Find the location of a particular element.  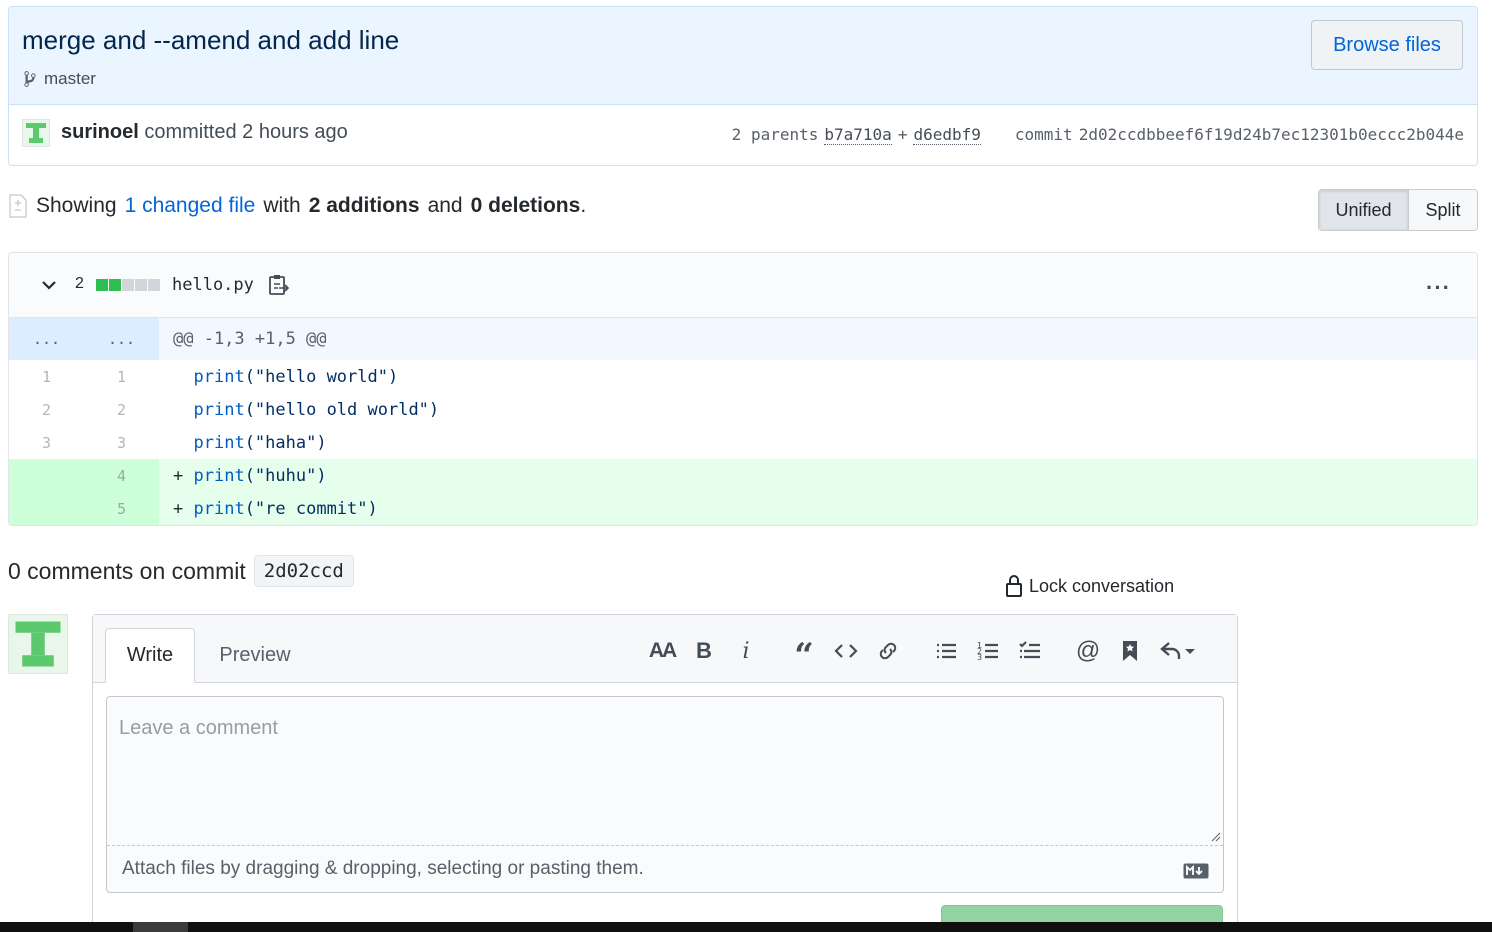

bold-icon: B is located at coordinates (704, 651).